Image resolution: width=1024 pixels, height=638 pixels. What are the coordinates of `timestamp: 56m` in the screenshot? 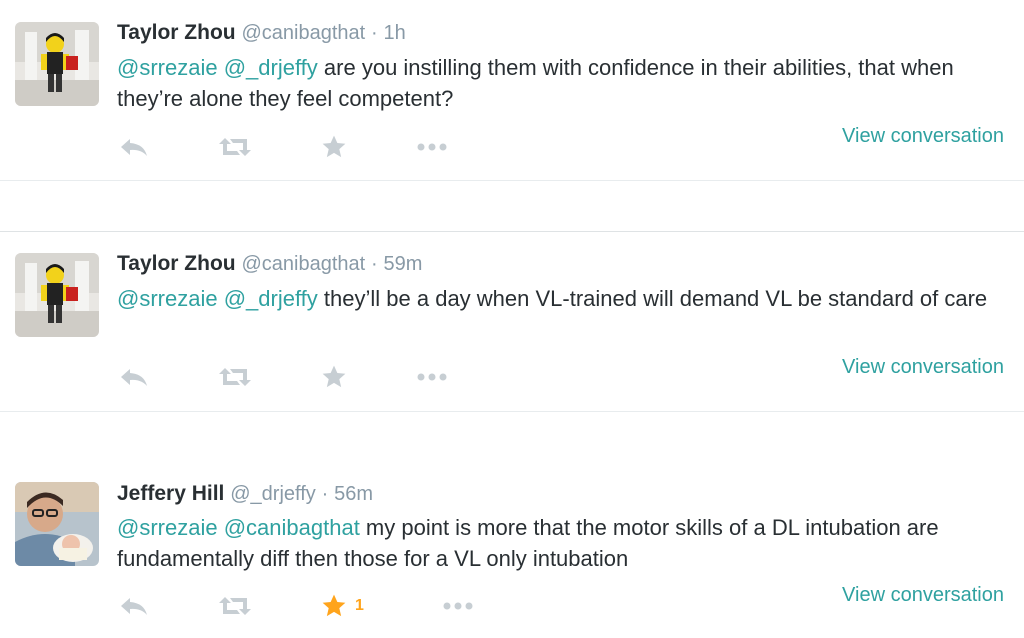 It's located at (353, 494).